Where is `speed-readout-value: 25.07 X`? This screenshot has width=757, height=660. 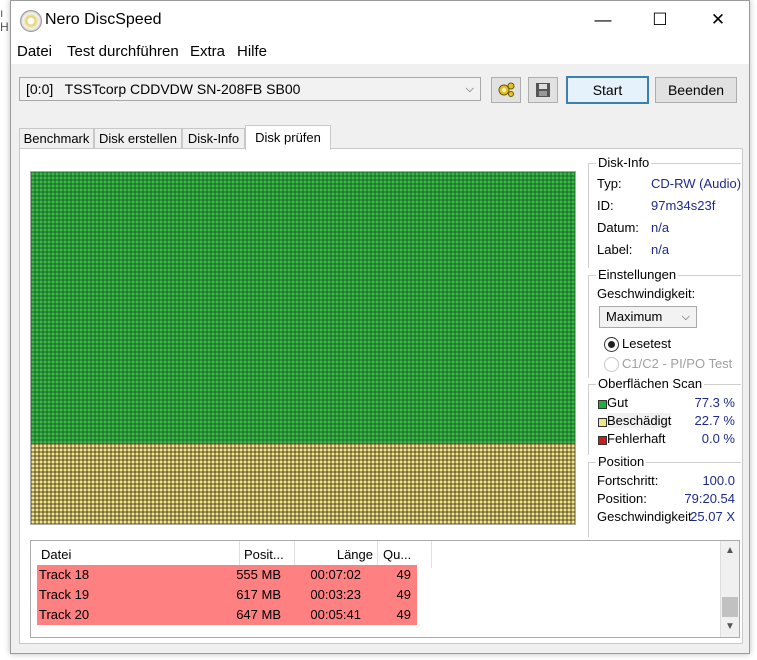 speed-readout-value: 25.07 X is located at coordinates (712, 516).